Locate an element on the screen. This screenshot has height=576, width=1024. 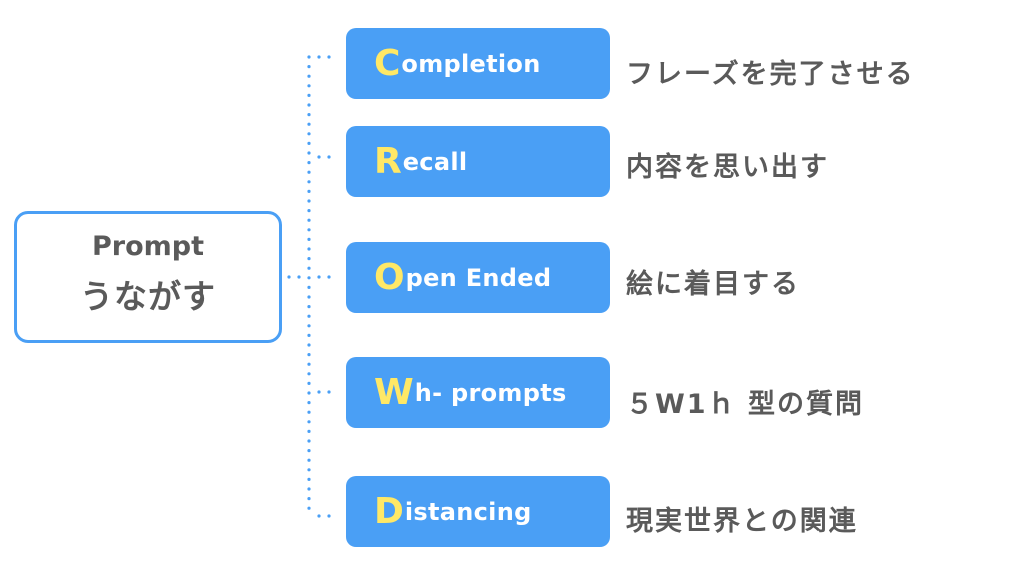
node-wh-prompts: Wh- prompts is located at coordinates (478, 392).